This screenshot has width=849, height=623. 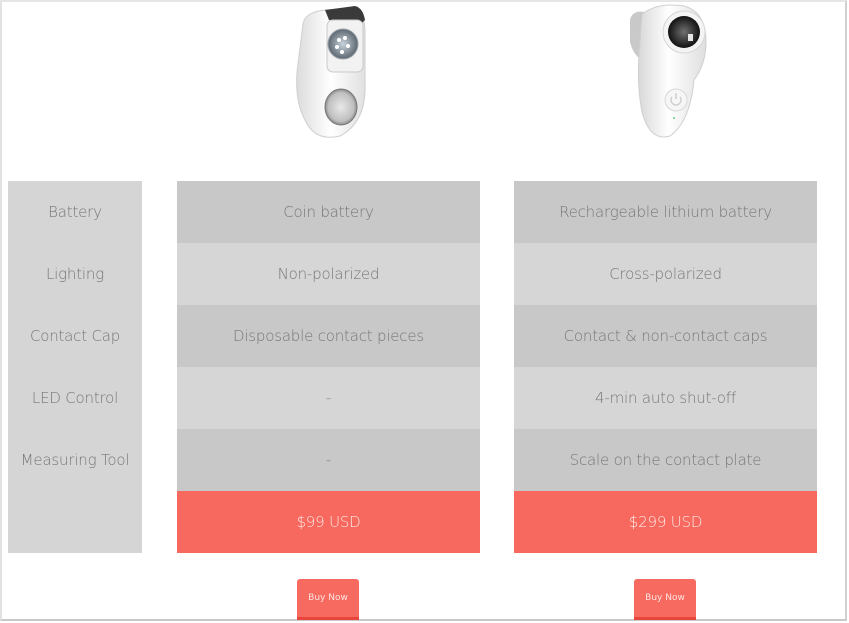 I want to click on plan-advanced-price: $299 USD, so click(x=665, y=522).